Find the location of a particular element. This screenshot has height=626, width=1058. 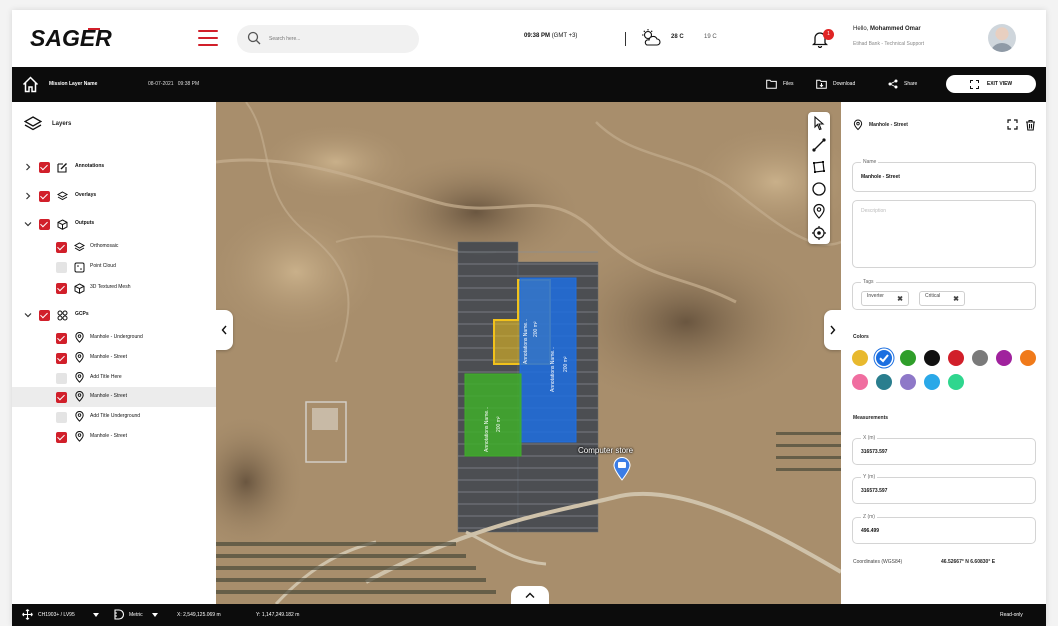

output-item-orthomosaic: Orthomosaic is located at coordinates (114, 247).